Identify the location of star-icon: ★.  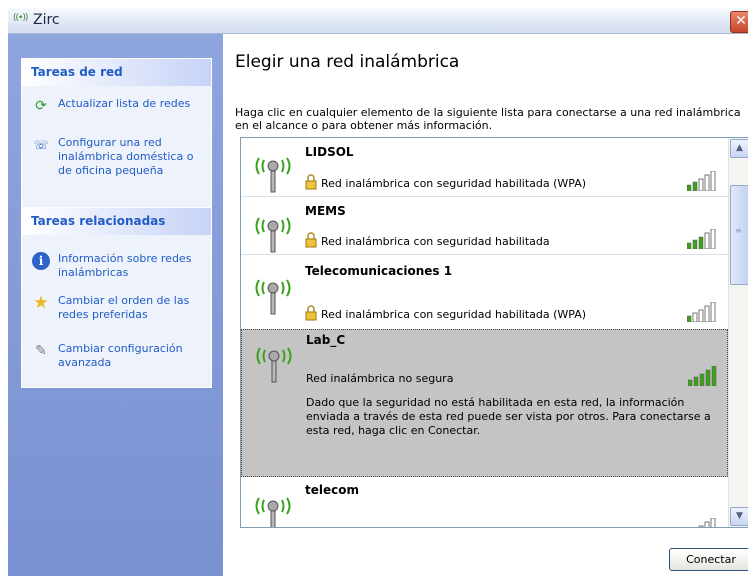
(41, 303).